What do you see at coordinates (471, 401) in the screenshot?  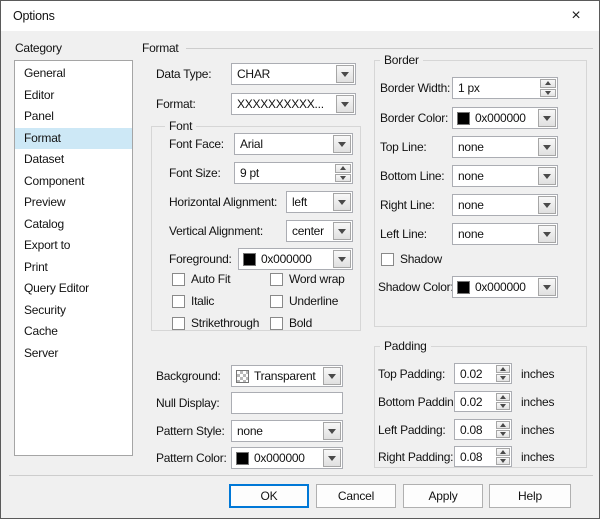 I see `bottom-padding-value: 0.02` at bounding box center [471, 401].